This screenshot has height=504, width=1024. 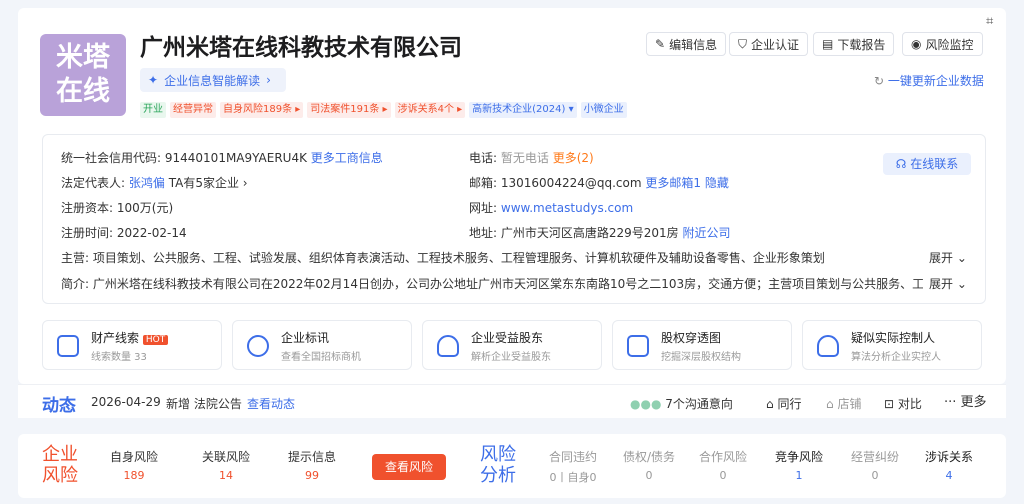 I want to click on email-label: 邮箱:, so click(x=483, y=183).